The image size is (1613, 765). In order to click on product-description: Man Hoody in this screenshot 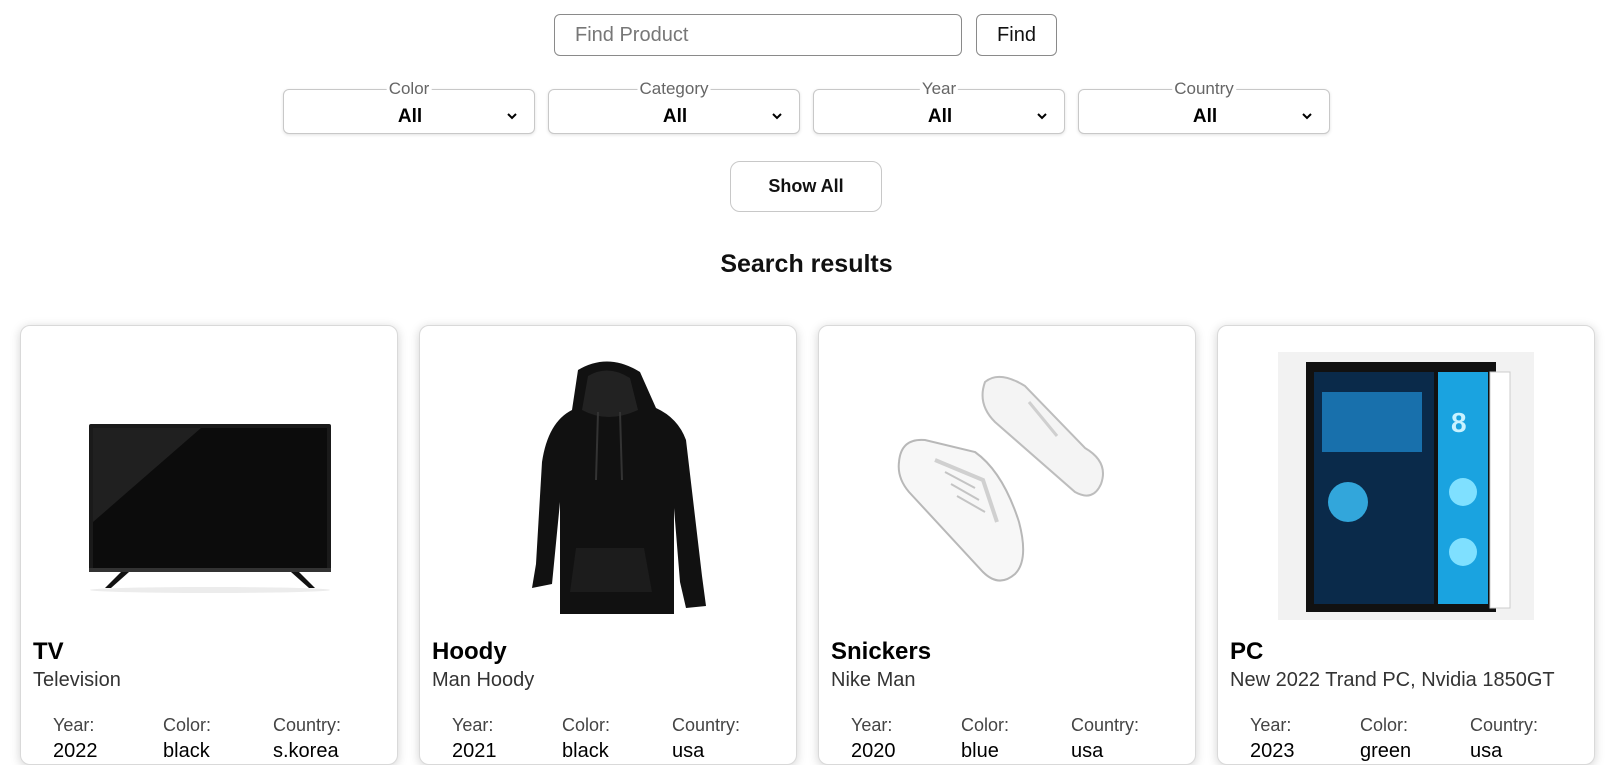, I will do `click(483, 680)`.